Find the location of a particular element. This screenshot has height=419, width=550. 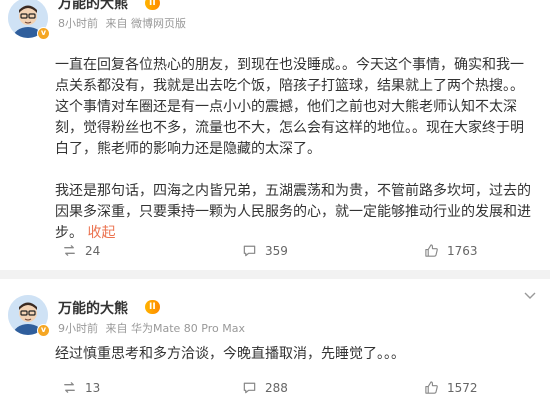

like-count: 1763 is located at coordinates (462, 250).